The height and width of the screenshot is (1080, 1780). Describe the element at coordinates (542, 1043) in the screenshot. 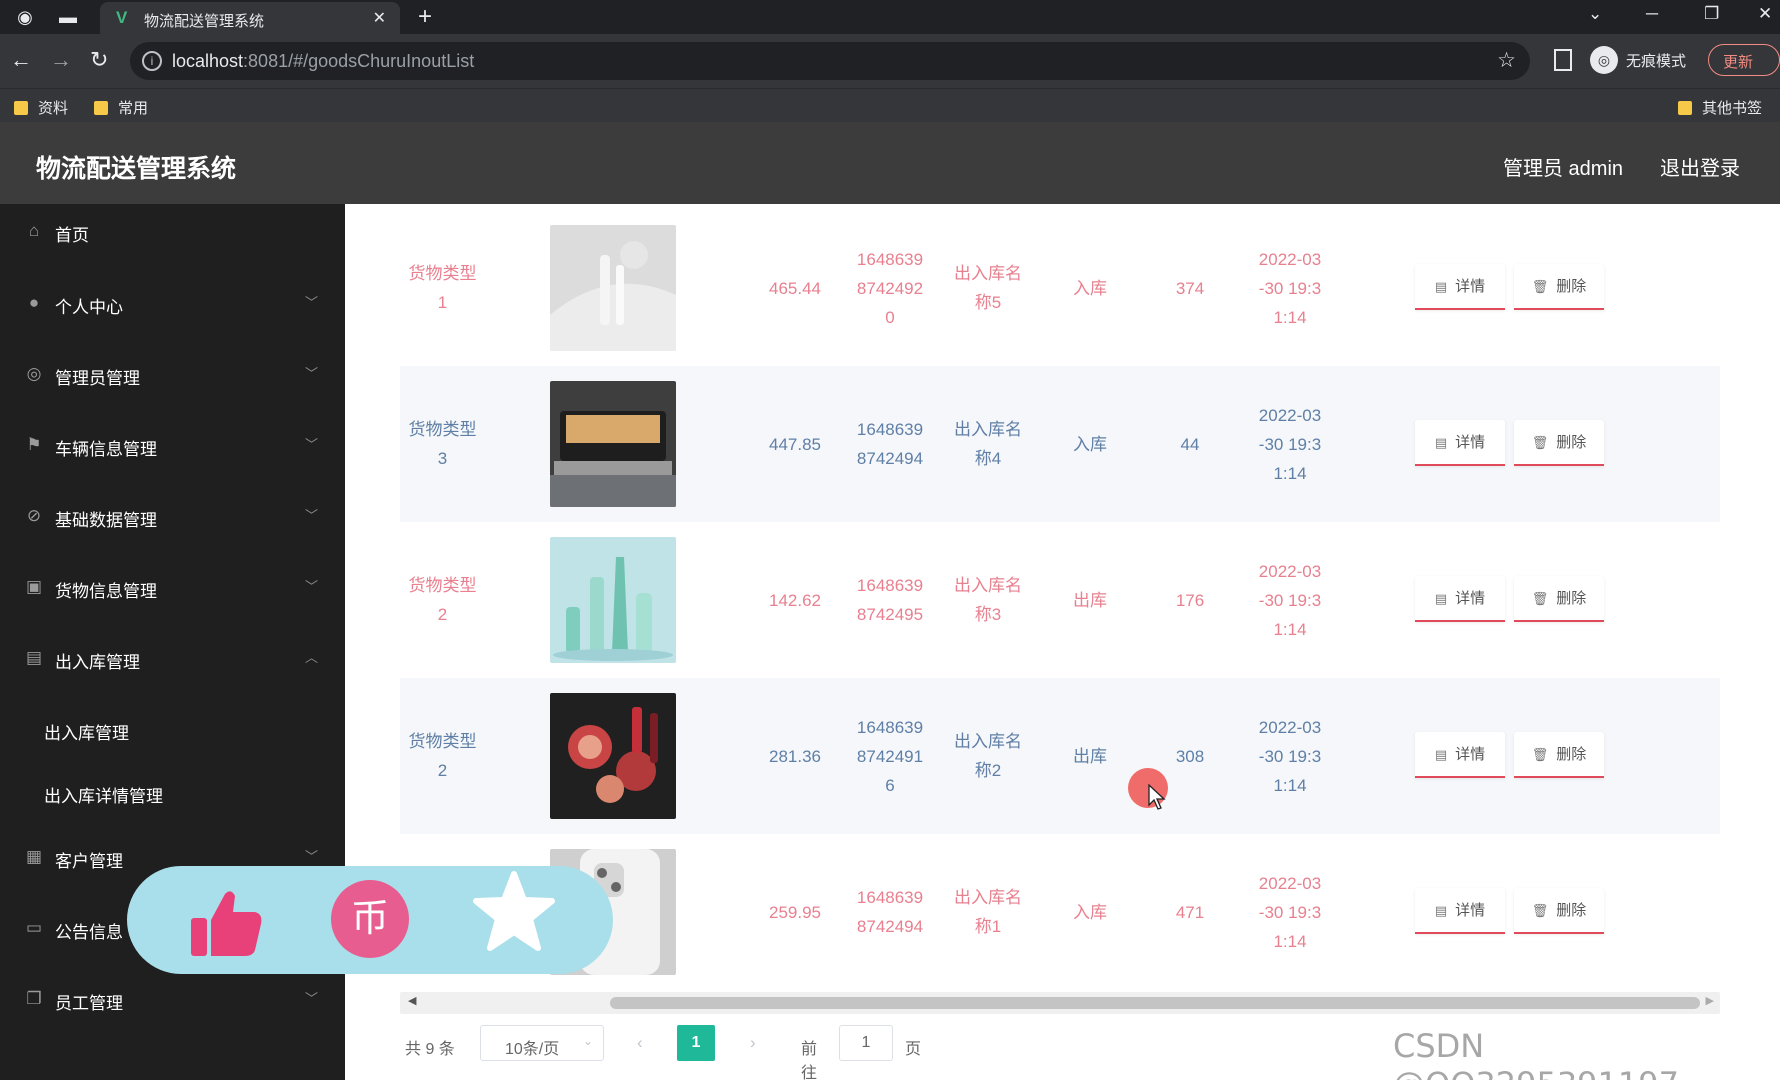

I see `page-size-select: 10条/页 ⌄` at that location.